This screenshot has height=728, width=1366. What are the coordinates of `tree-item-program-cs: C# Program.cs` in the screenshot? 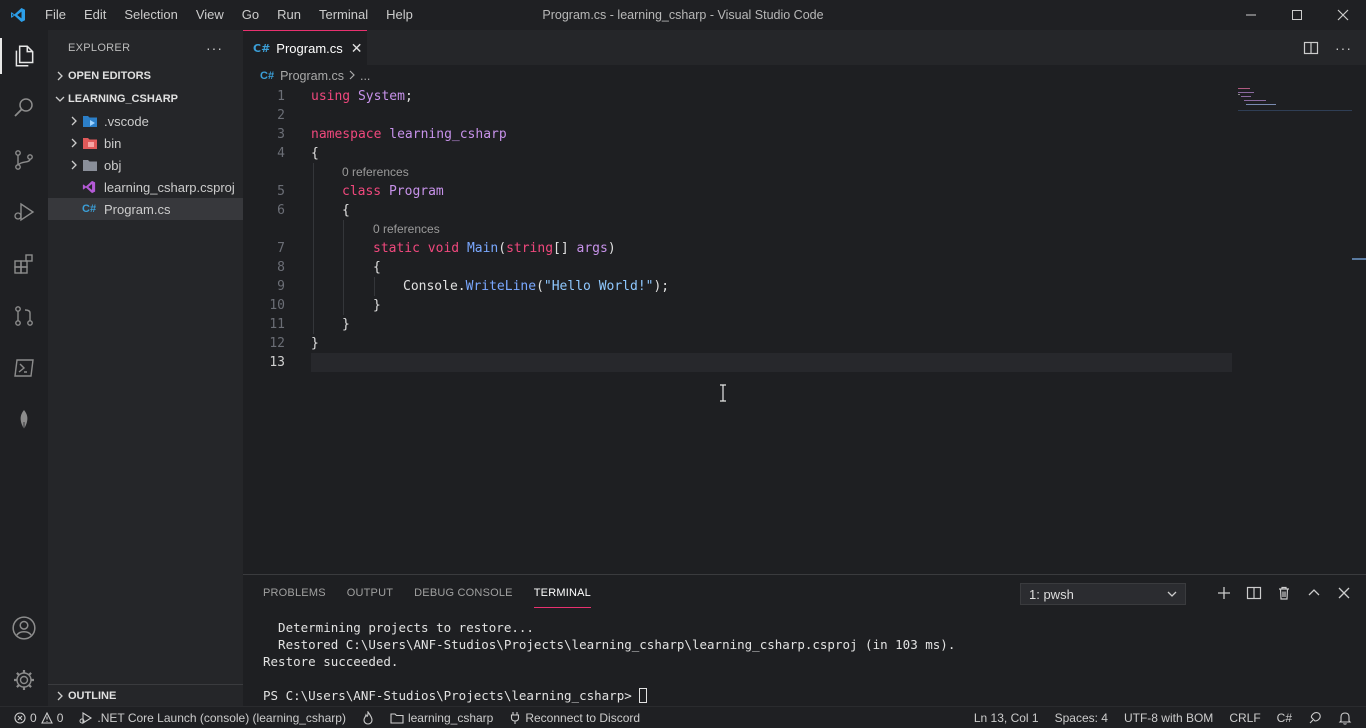 It's located at (145, 209).